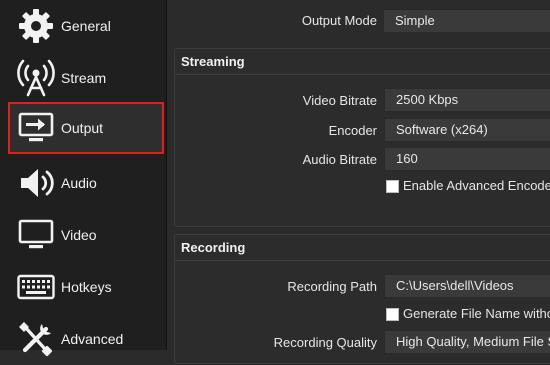  I want to click on recording-divider, so click(362, 260).